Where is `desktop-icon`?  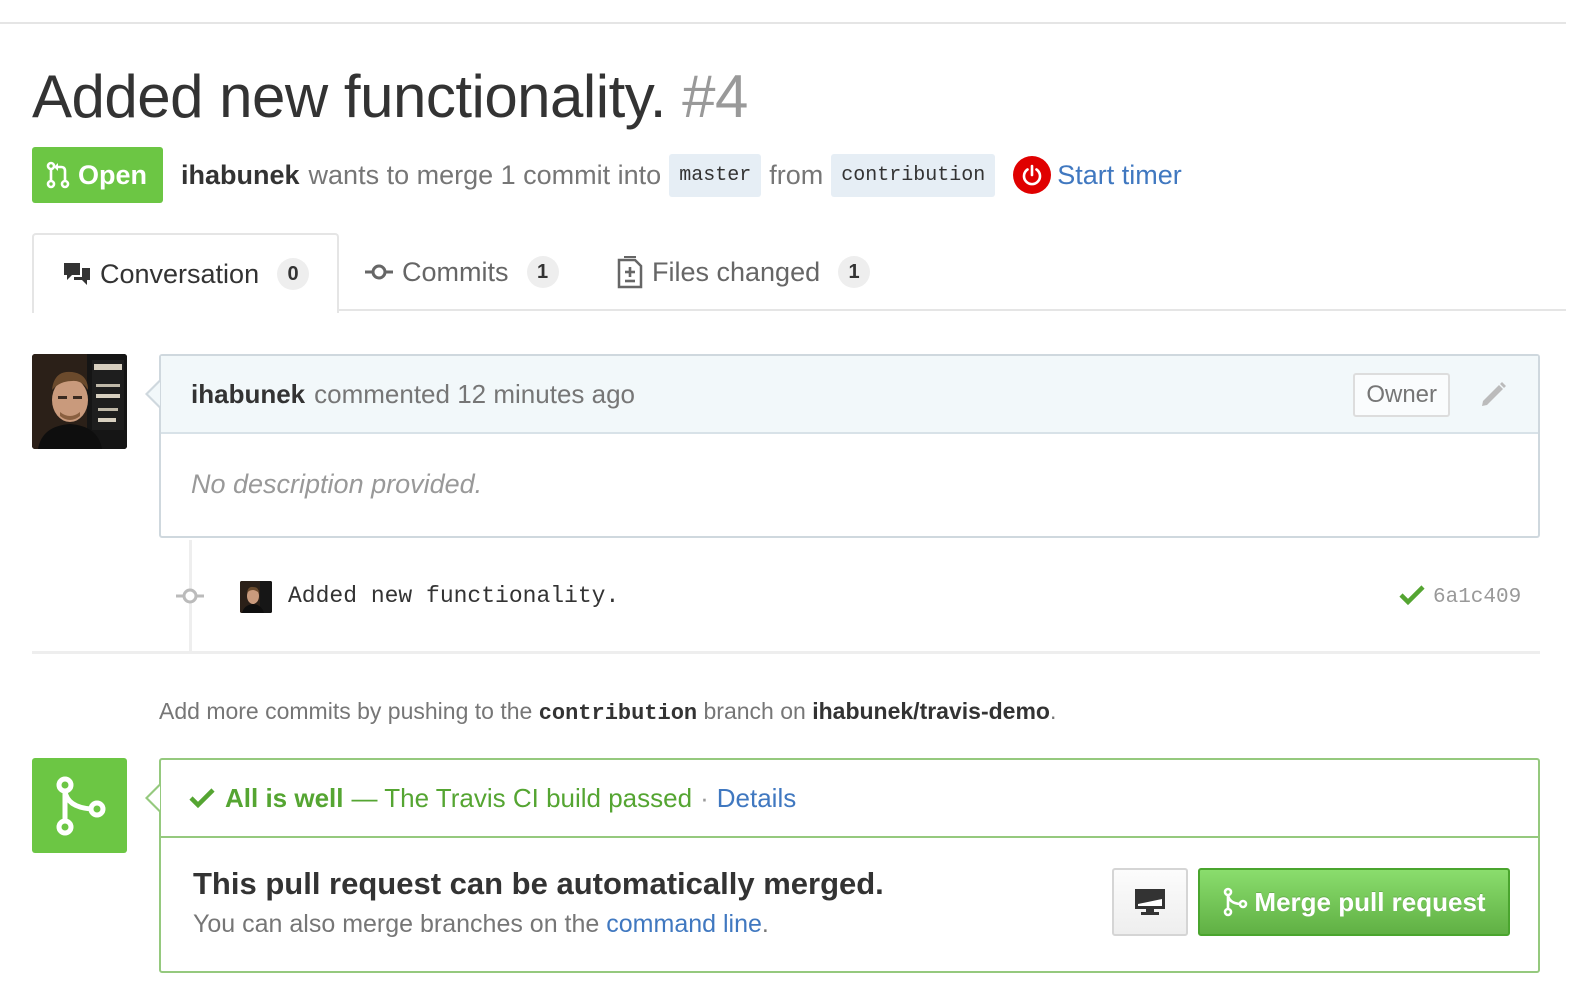 desktop-icon is located at coordinates (1150, 902).